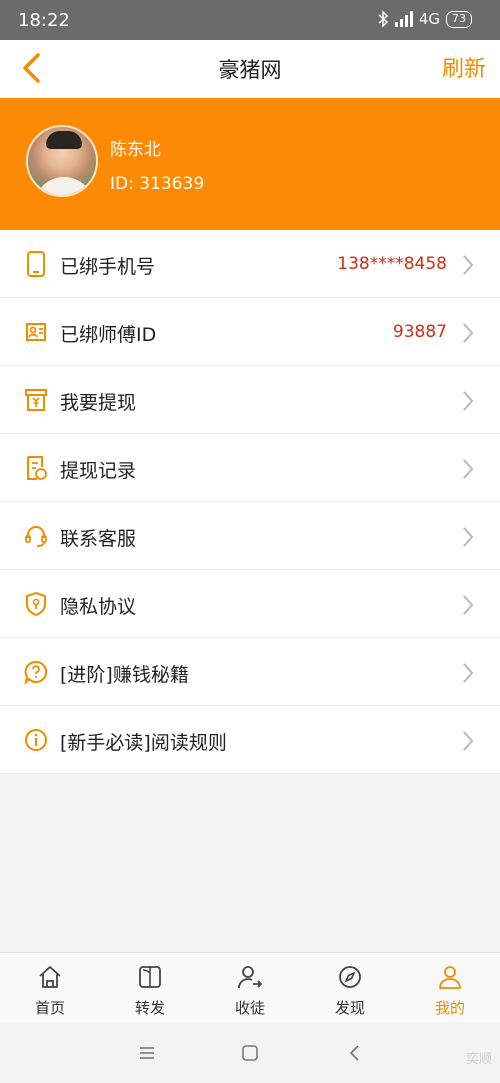  What do you see at coordinates (36, 672) in the screenshot?
I see `question-icon` at bounding box center [36, 672].